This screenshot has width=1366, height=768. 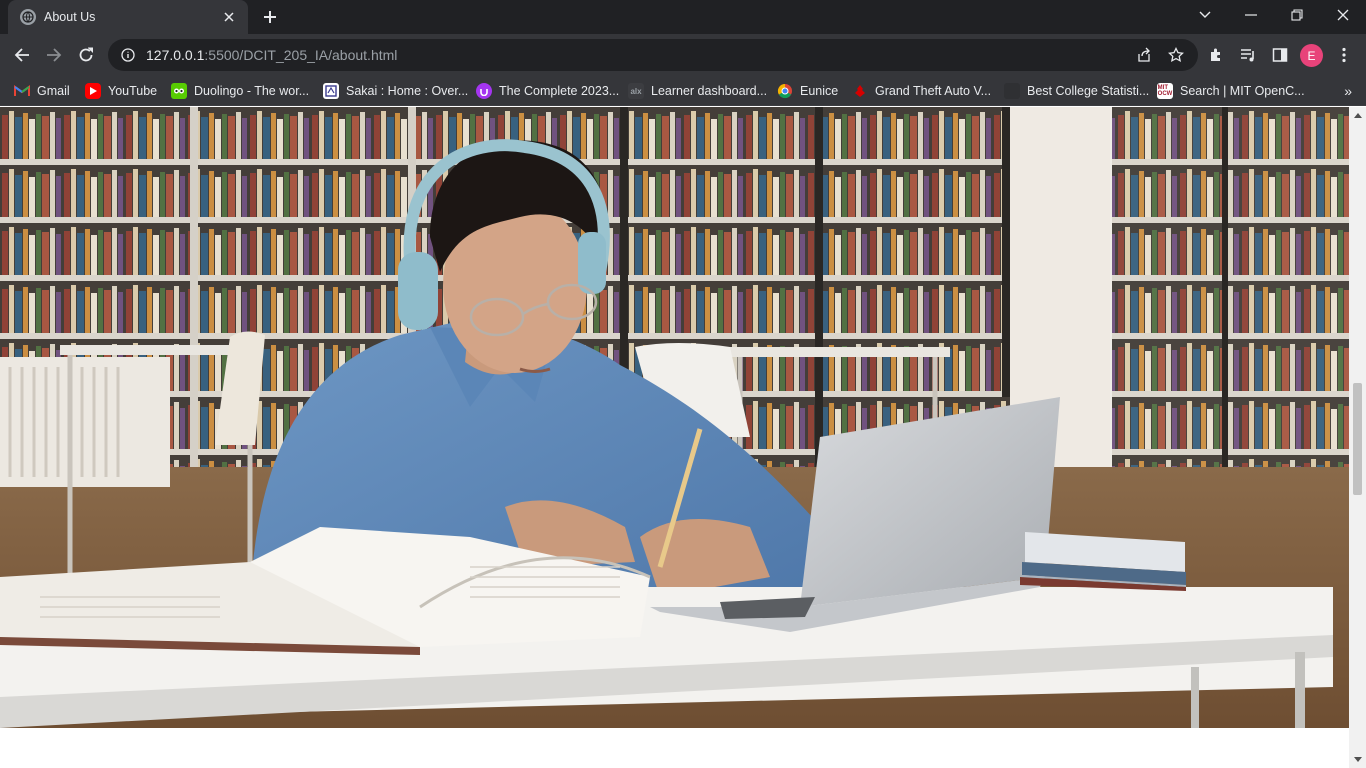 What do you see at coordinates (301, 55) in the screenshot?
I see `url-path: :5500/DCIT_205_IA/about.html` at bounding box center [301, 55].